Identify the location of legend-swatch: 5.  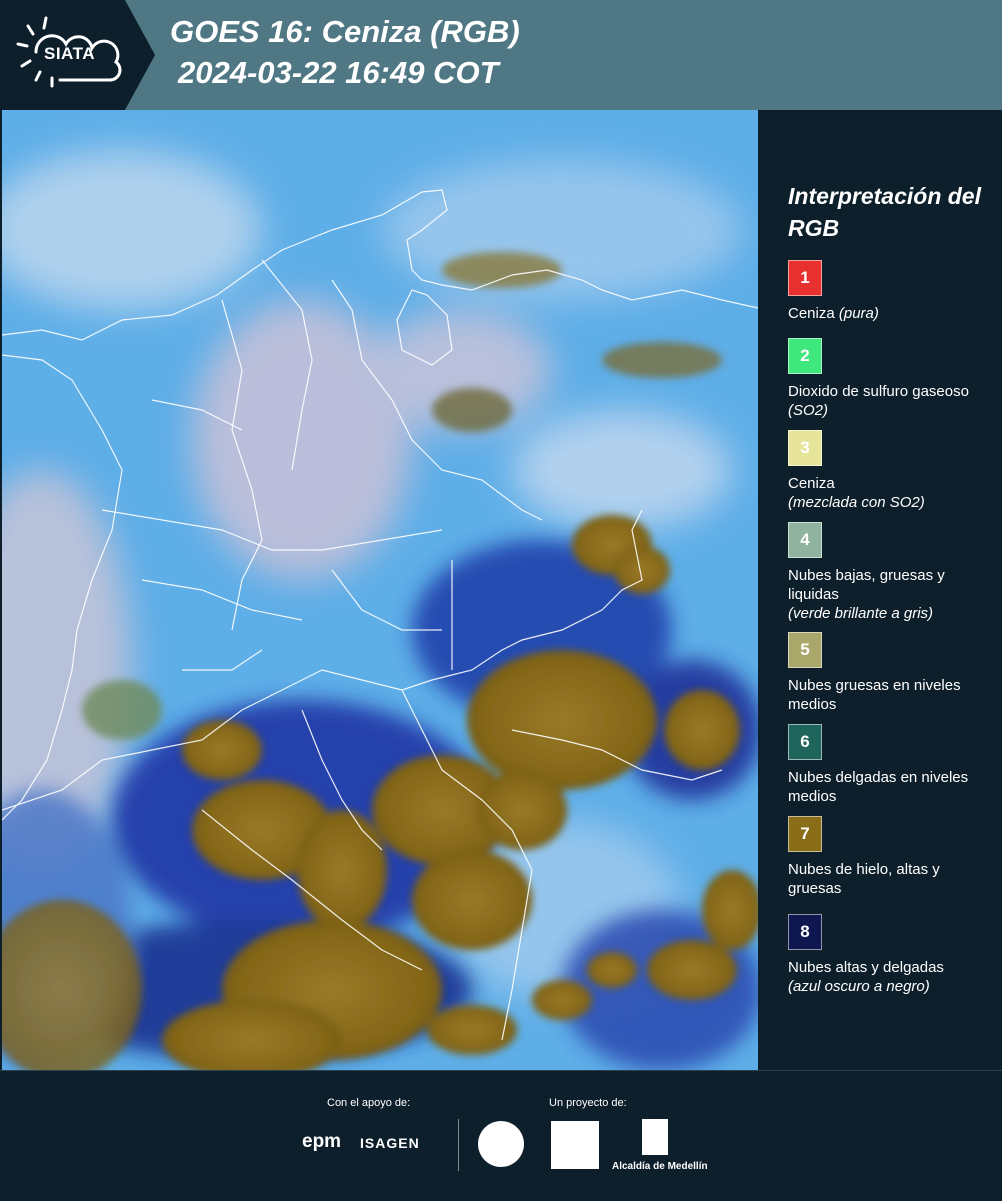
(805, 650).